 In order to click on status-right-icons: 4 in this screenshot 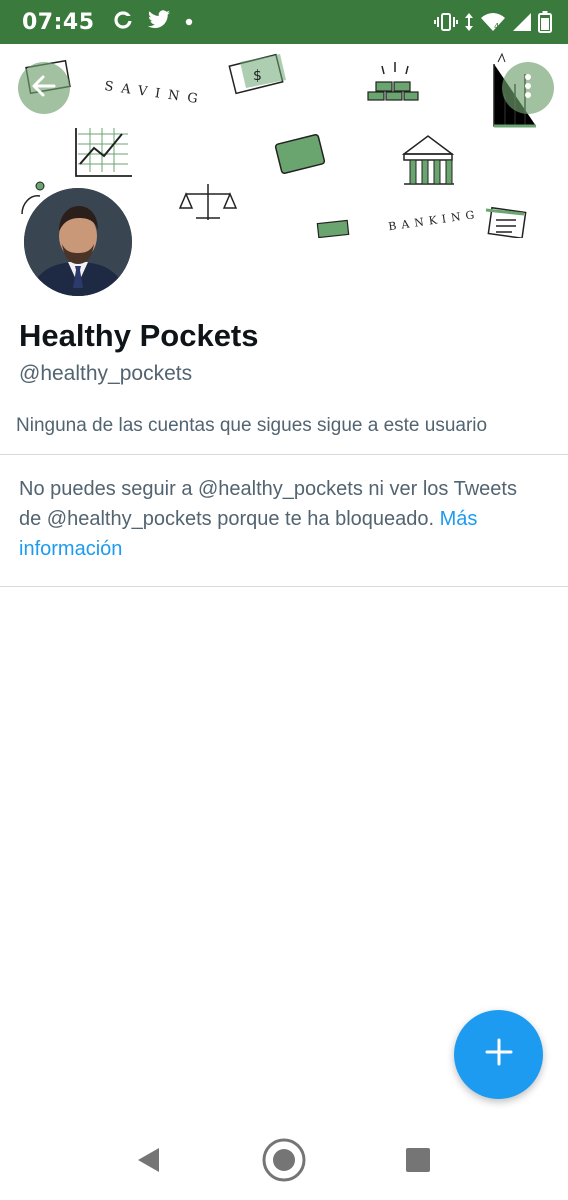, I will do `click(493, 22)`.